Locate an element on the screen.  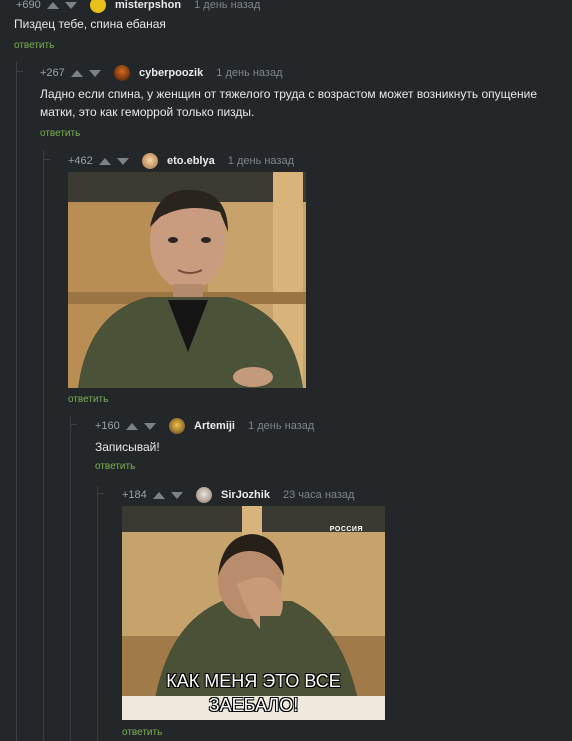
timestamp: 23 часа назад is located at coordinates (319, 494).